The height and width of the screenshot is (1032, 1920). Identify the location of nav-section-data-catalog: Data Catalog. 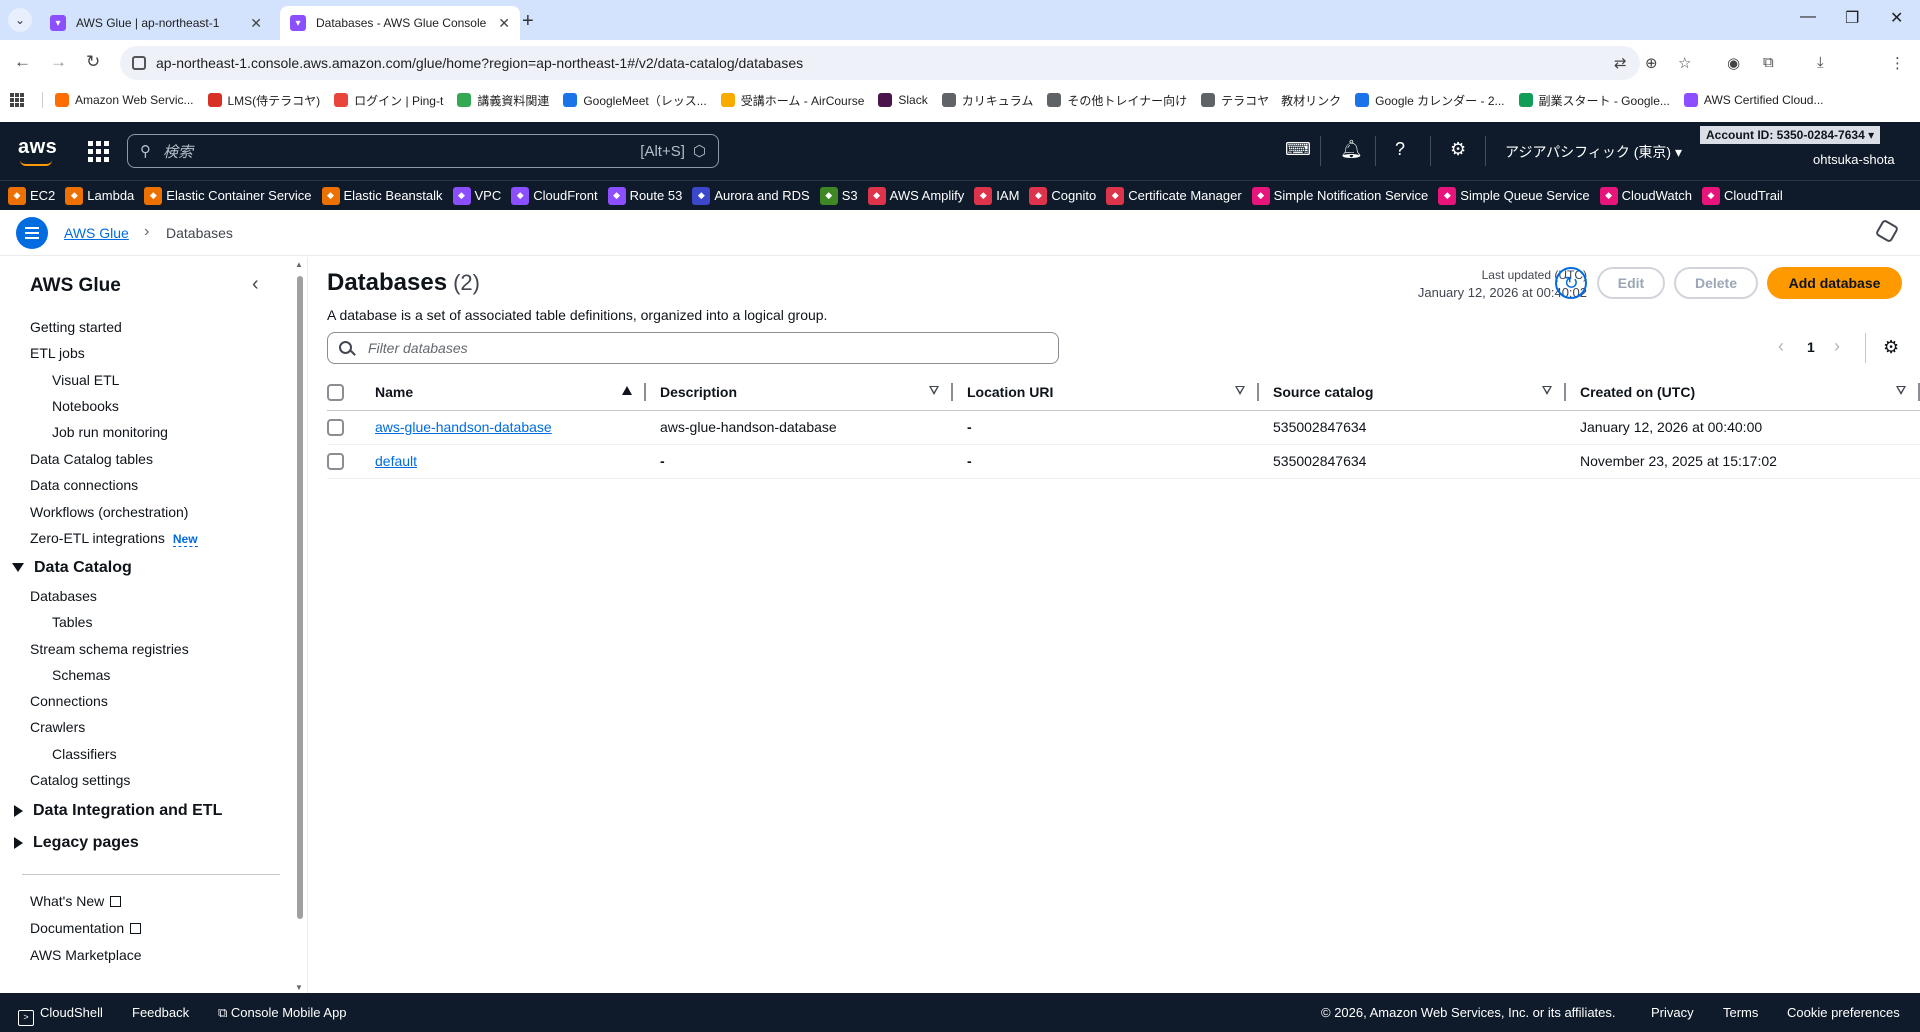
(72, 568).